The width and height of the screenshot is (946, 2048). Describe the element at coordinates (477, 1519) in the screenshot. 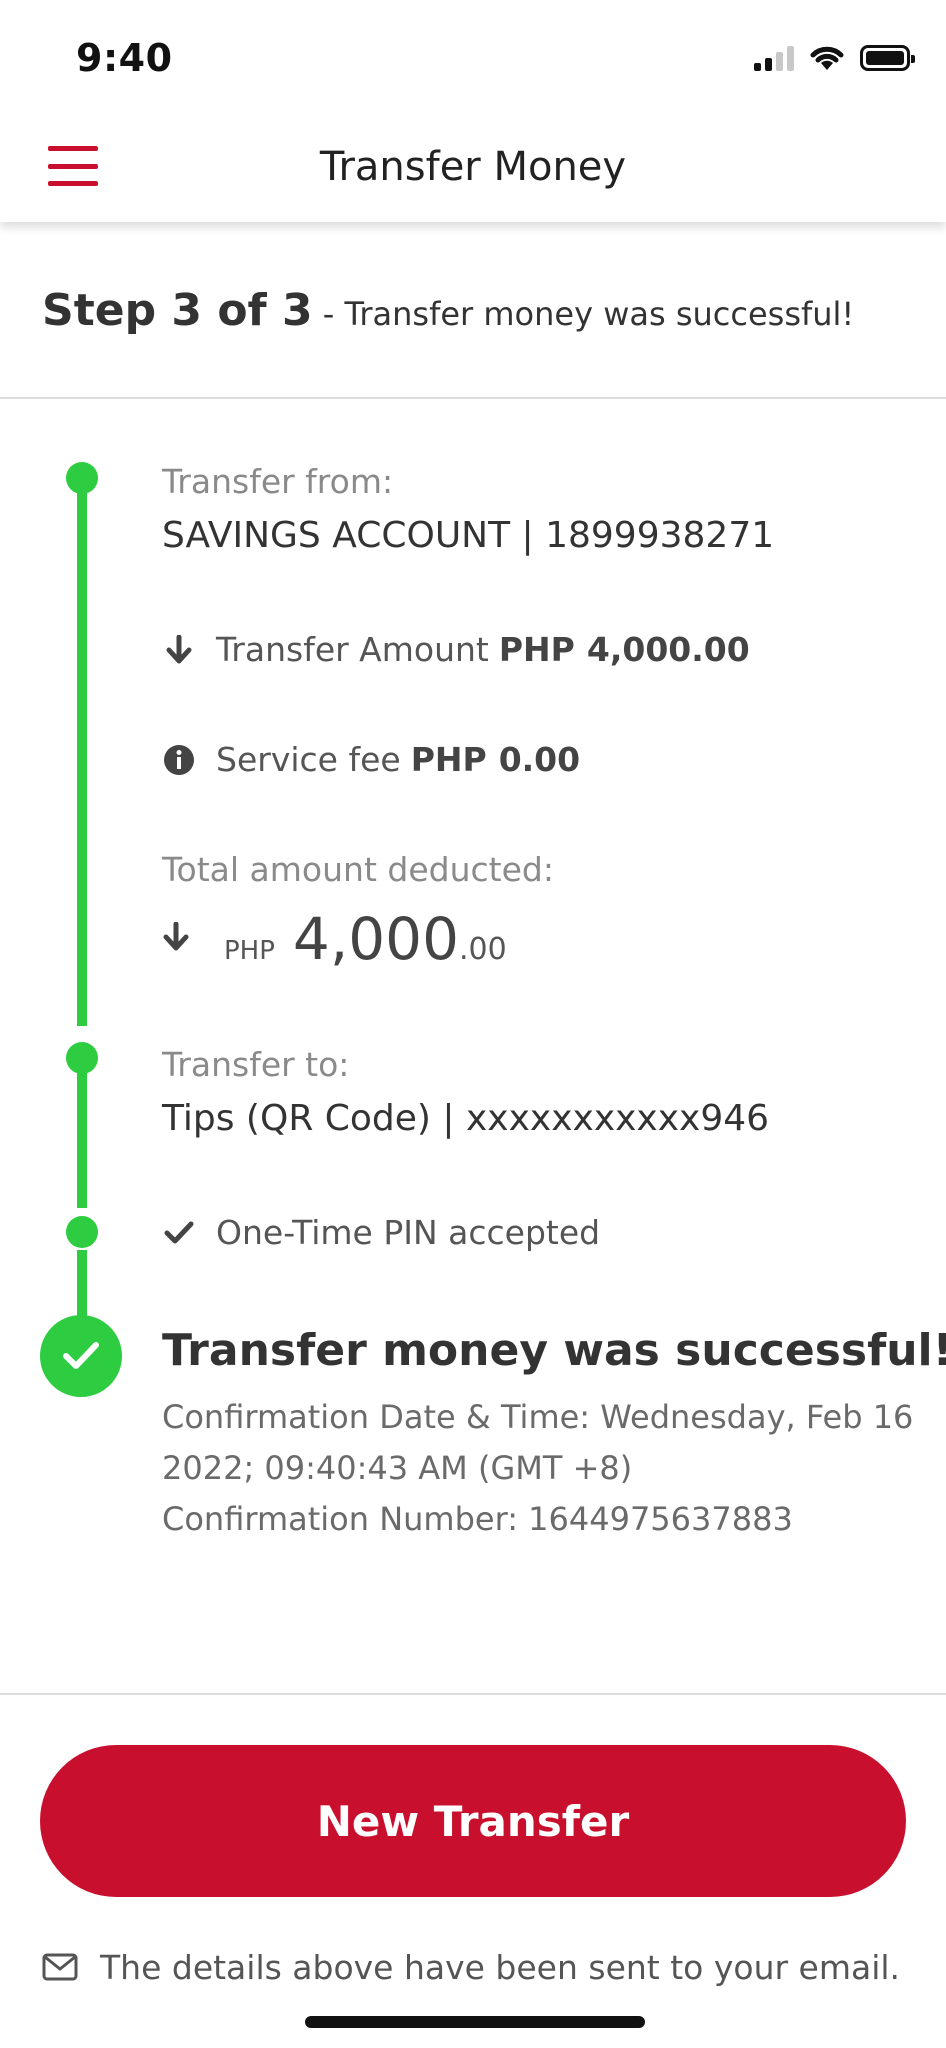

I see `confirmation-number: Confirmation Number: 1644975637883` at that location.